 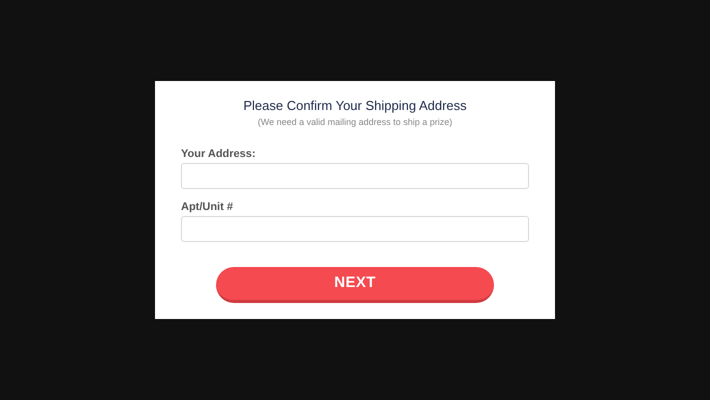 What do you see at coordinates (355, 106) in the screenshot?
I see `dialog-title: Please Confirm Your Shipping Address` at bounding box center [355, 106].